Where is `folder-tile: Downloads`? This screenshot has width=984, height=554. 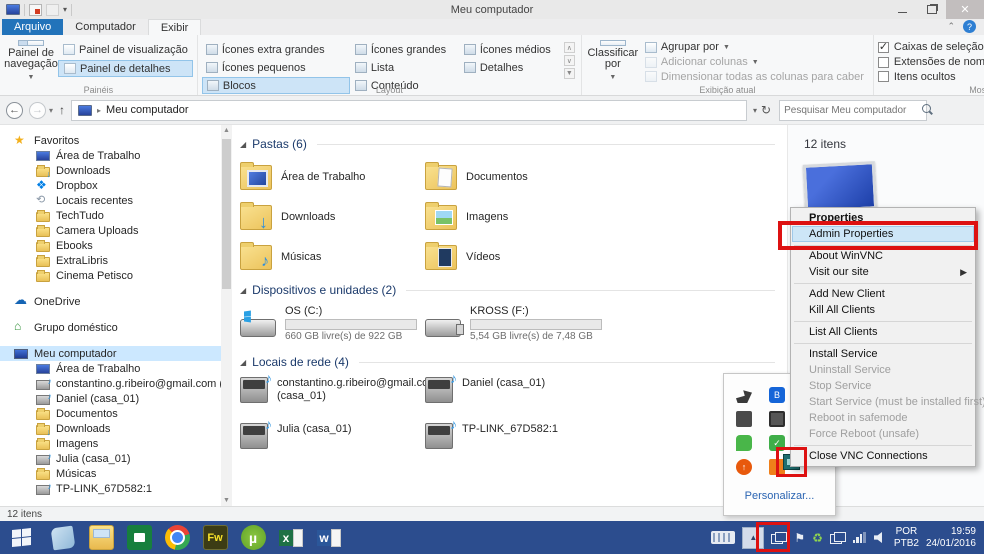 folder-tile: Downloads is located at coordinates (332, 217).